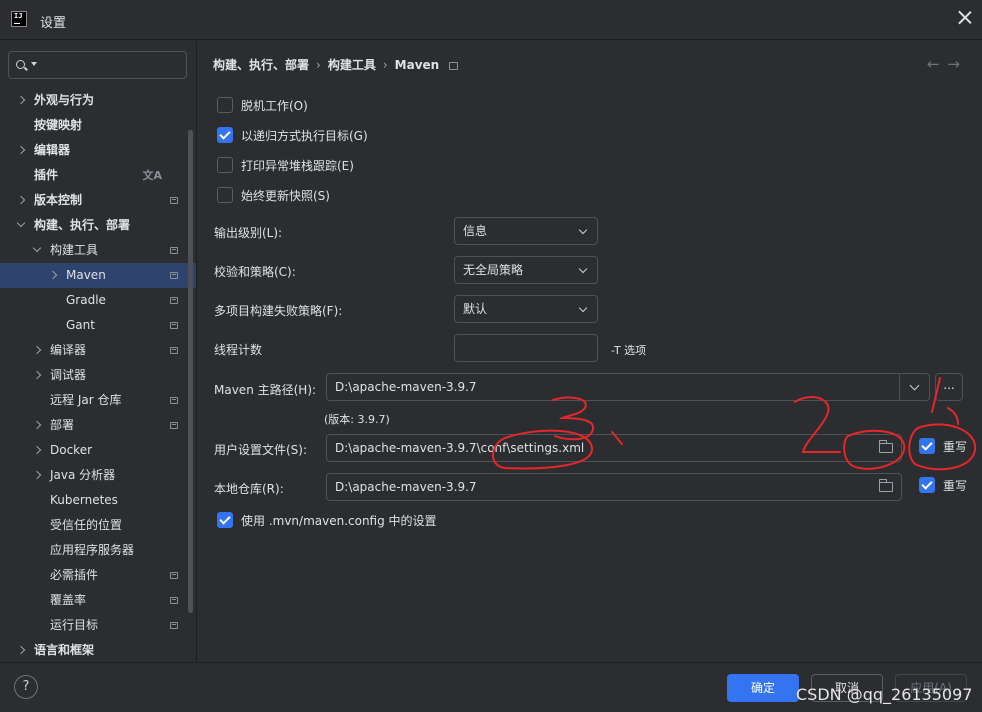  Describe the element at coordinates (92, 550) in the screenshot. I see `sidebar-item-label: 应用程序服务器` at that location.